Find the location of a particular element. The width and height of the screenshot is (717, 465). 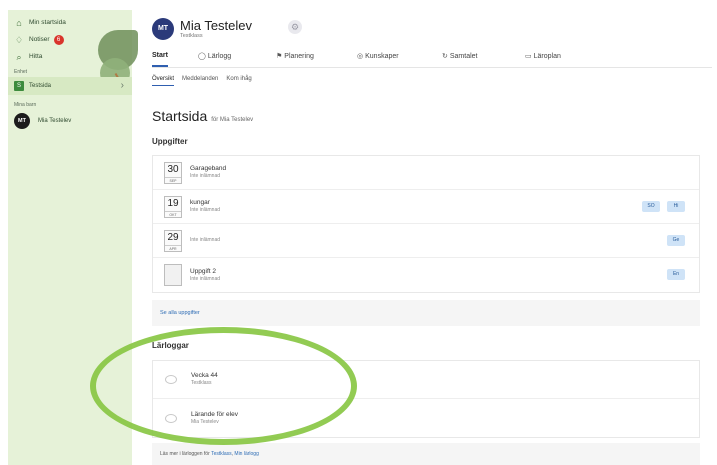

sidebar-item-label: Mia Testelev is located at coordinates (55, 121).